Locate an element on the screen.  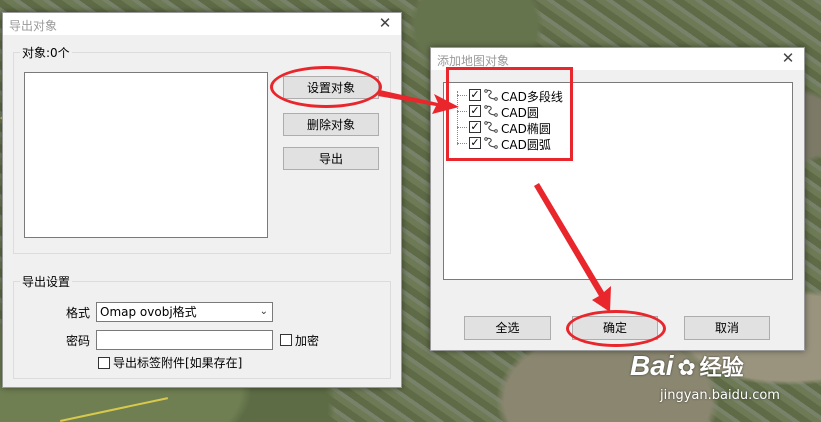
delete-objects-button: 删除对象 is located at coordinates (331, 124).